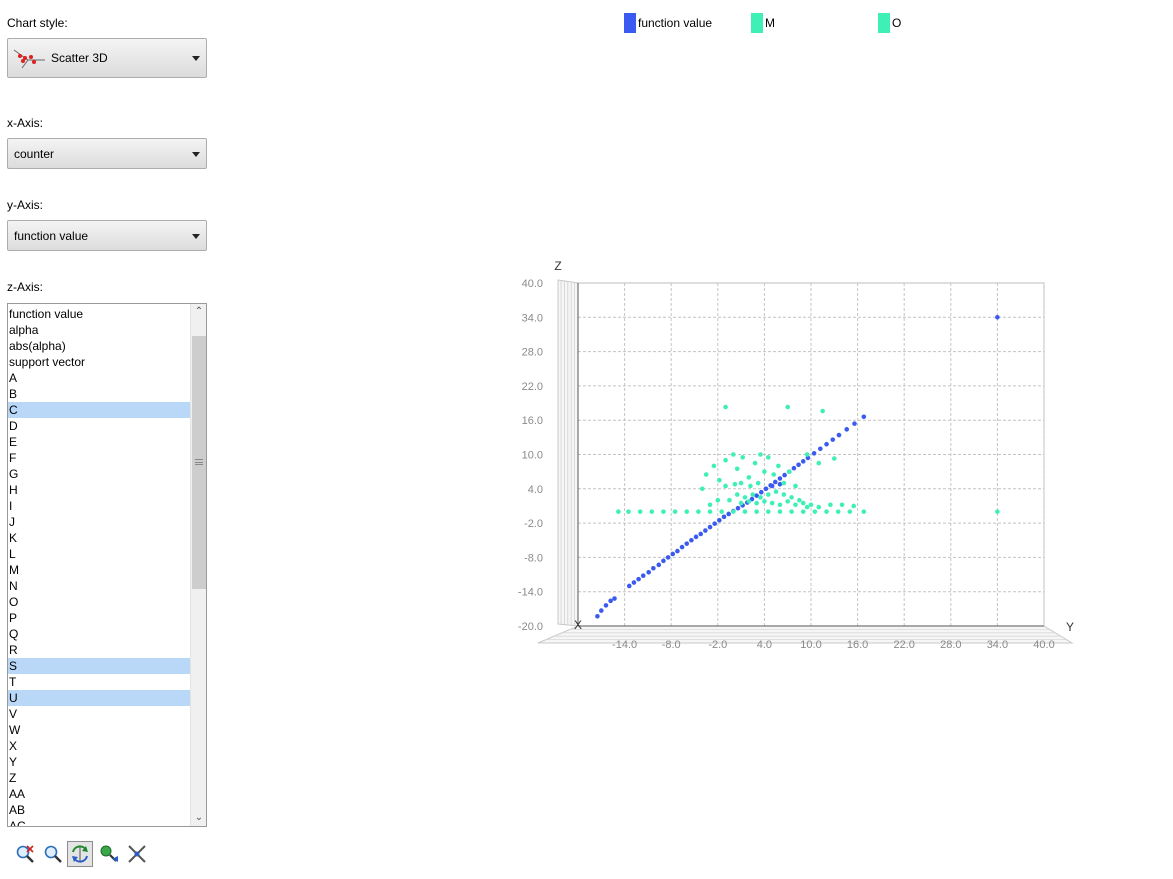  I want to click on z-tick-label: -2.0, so click(533, 524).